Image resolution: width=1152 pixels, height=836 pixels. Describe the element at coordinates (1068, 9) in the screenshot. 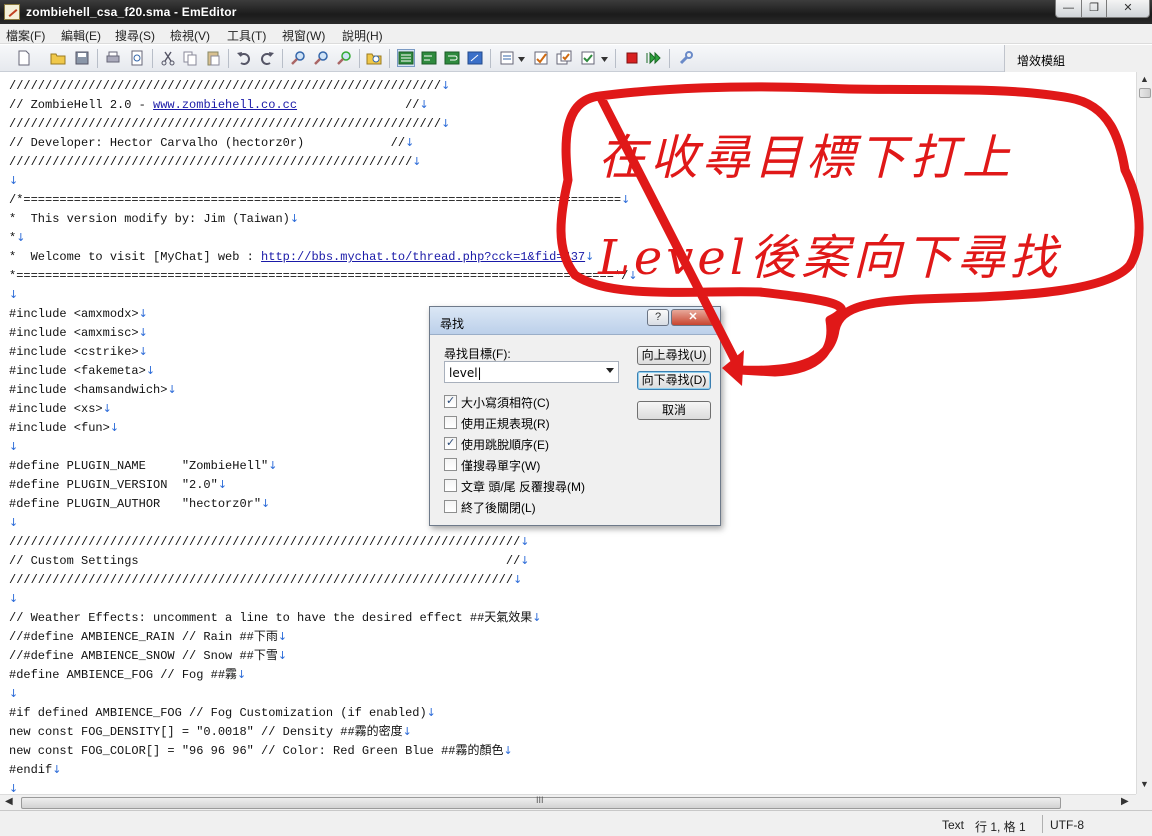

I see `minimize-button: —` at that location.